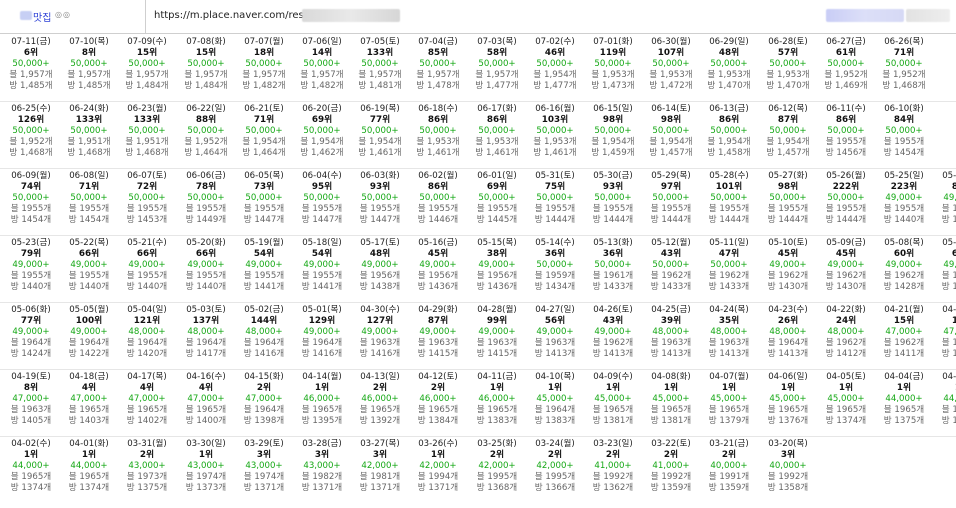 This screenshot has height=508, width=956. I want to click on day-cell: 05-24(토)85위49,000+블 1955개방 1440개, so click(945, 204).